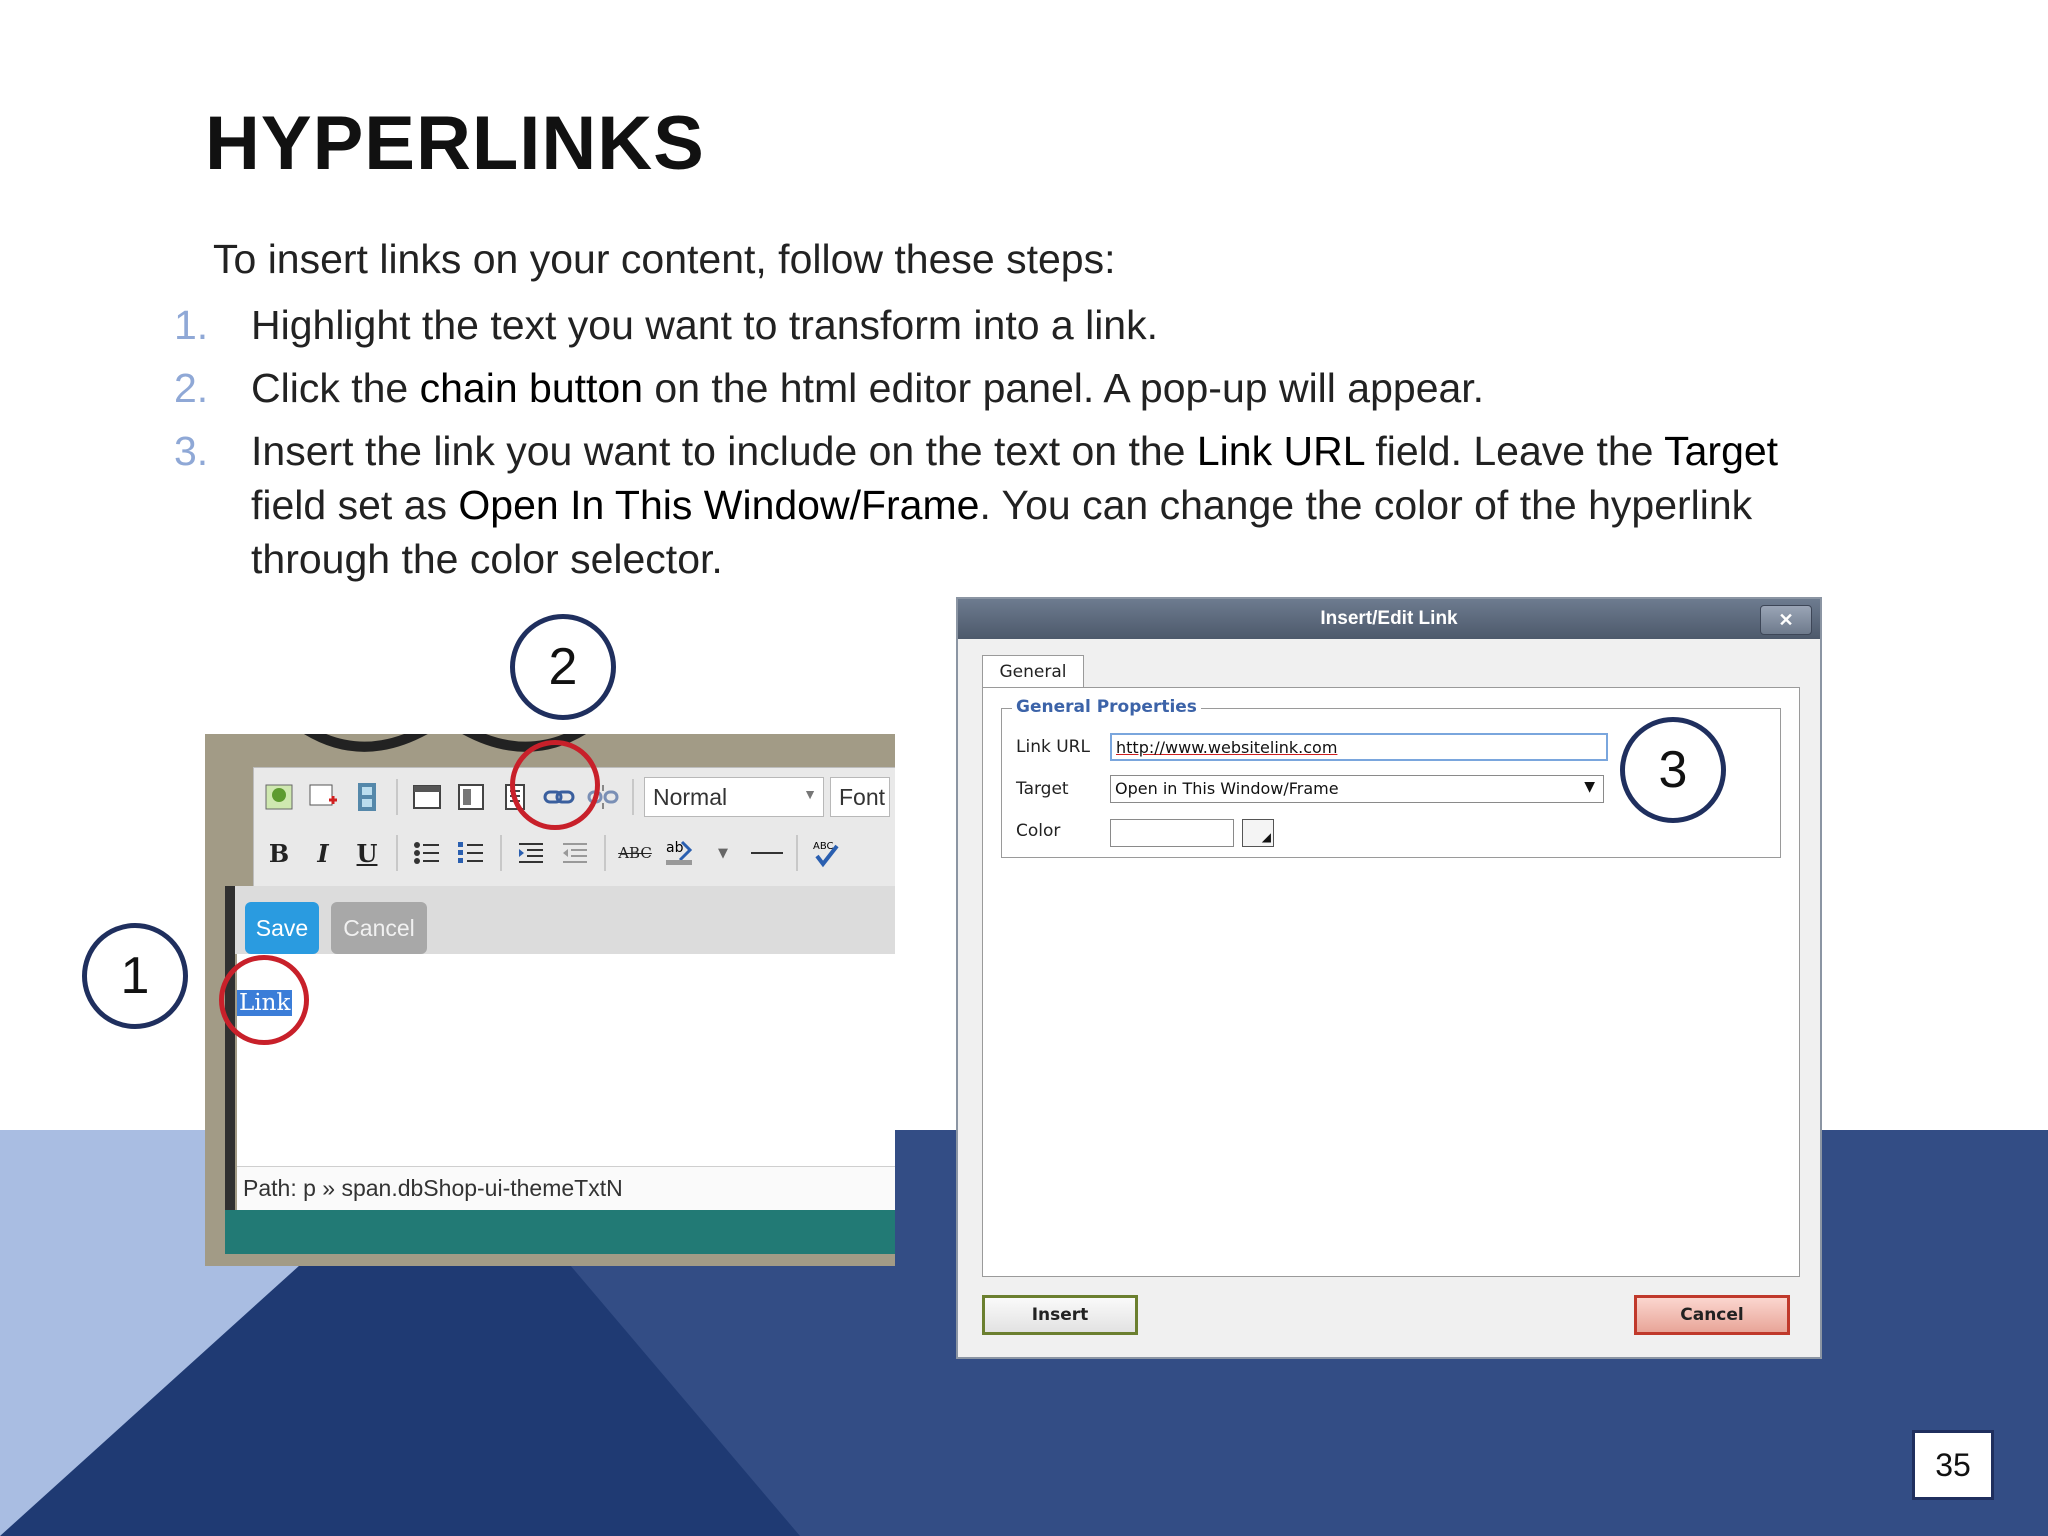 Image resolution: width=2048 pixels, height=1536 pixels. What do you see at coordinates (1357, 789) in the screenshot?
I see `target-select: Open in This Window/Frame ▼` at bounding box center [1357, 789].